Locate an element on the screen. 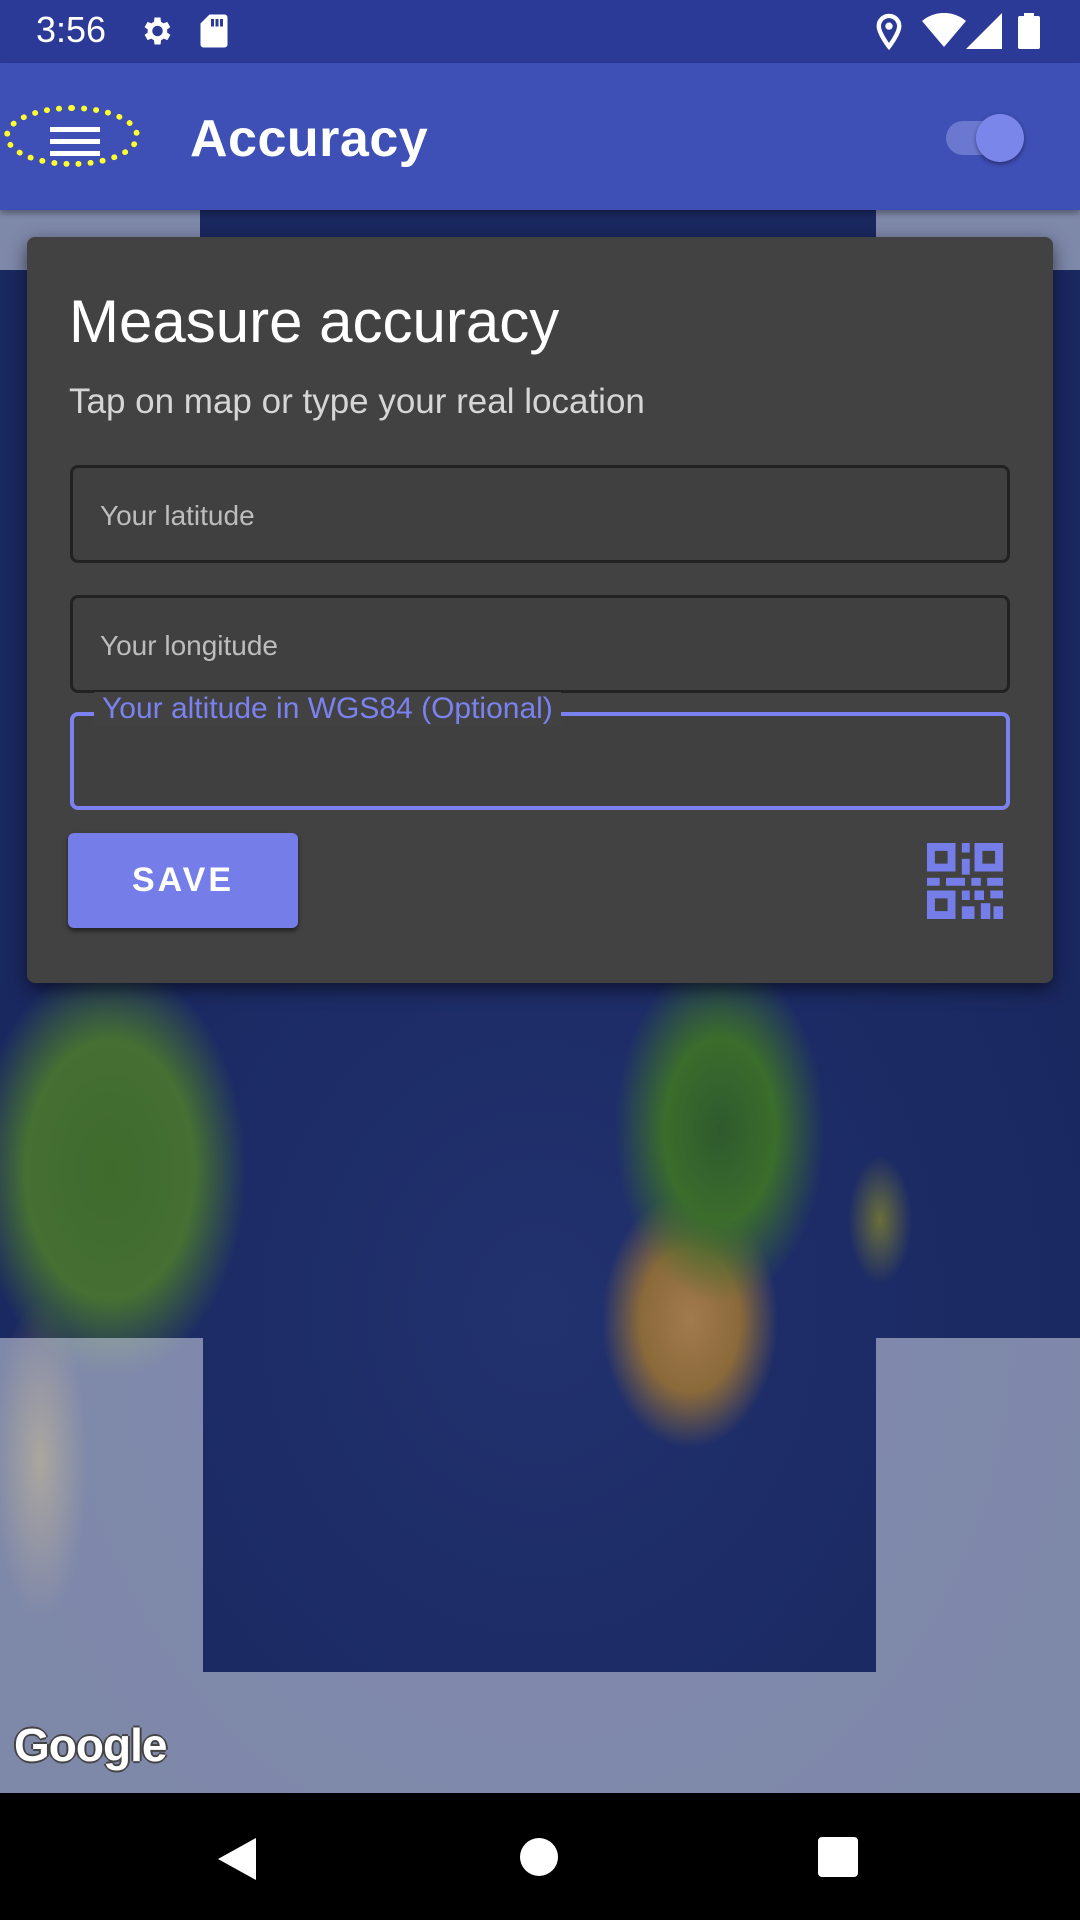 The image size is (1080, 1920). dialog-title: Measure accuracy is located at coordinates (314, 321).